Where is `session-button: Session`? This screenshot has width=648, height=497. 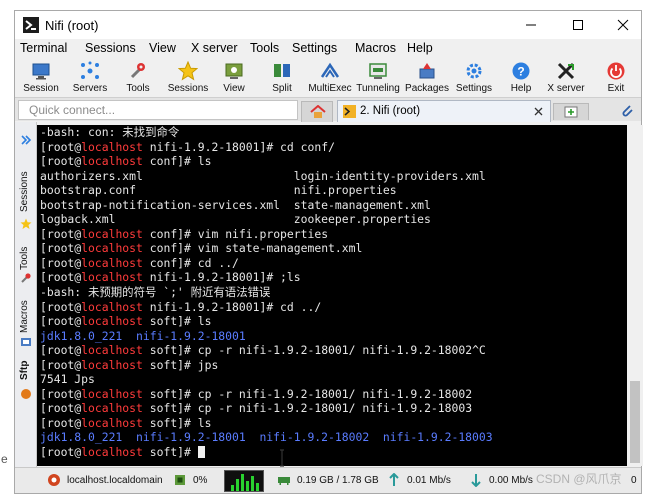
session-button: Session is located at coordinates (41, 78).